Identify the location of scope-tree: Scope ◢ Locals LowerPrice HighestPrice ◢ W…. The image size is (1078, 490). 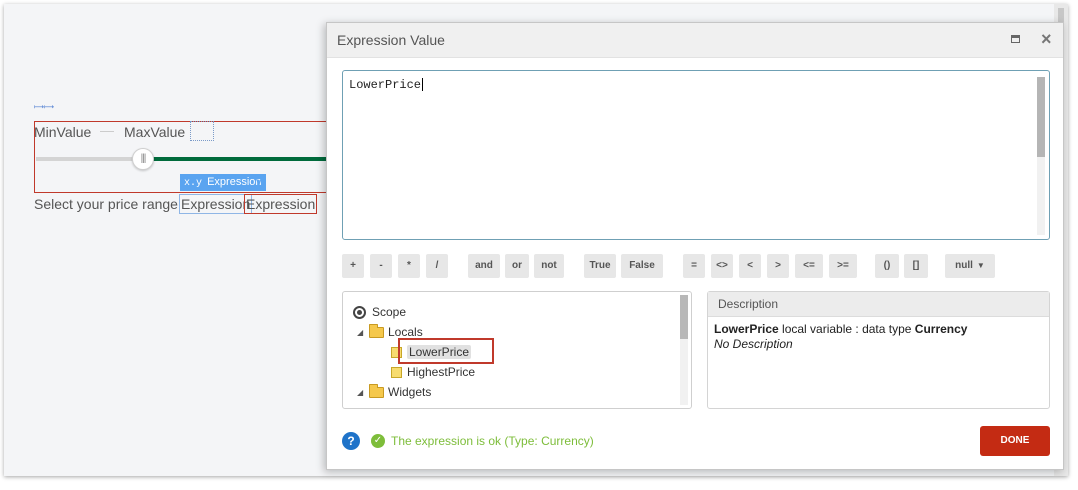
(517, 350).